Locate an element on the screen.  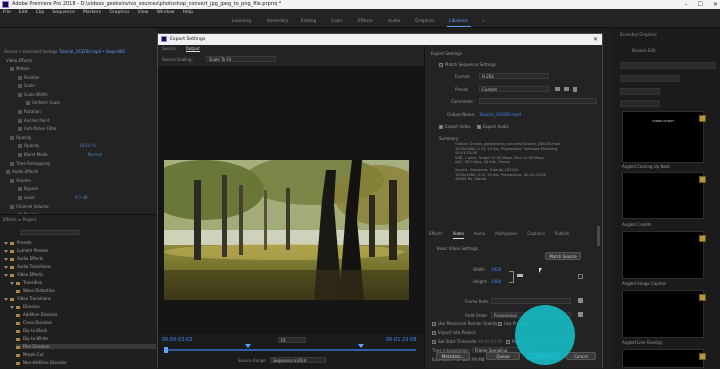
menu-view: View is located at coordinates (143, 13).